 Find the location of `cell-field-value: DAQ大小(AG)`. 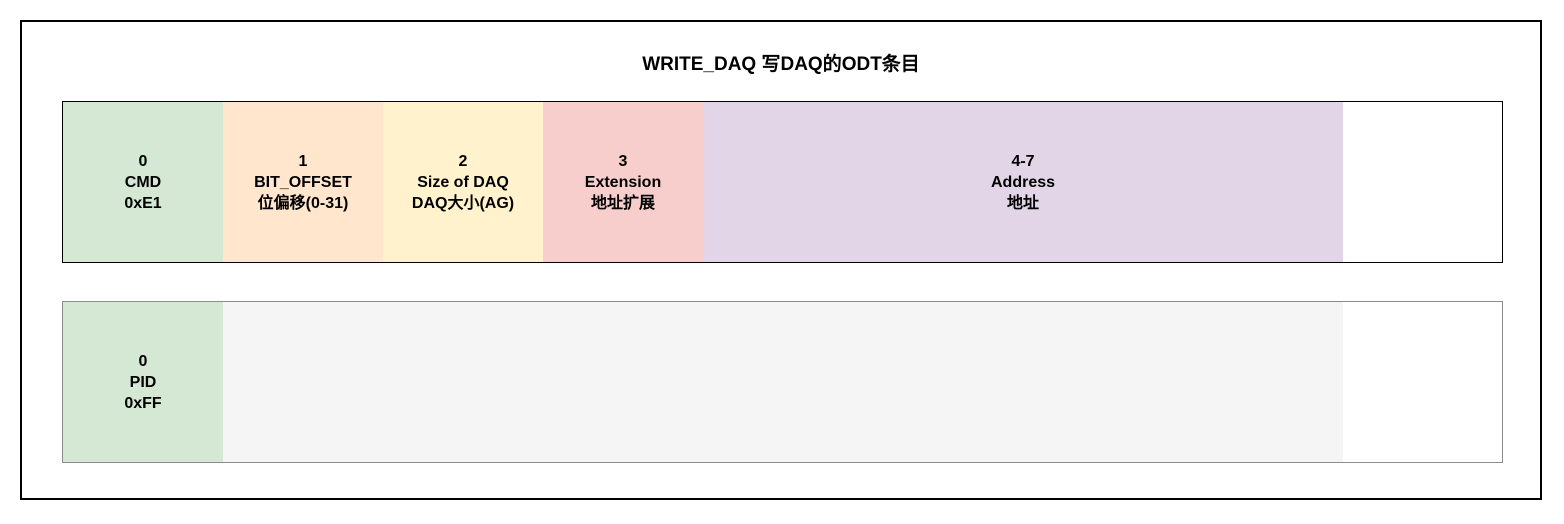

cell-field-value: DAQ大小(AG) is located at coordinates (463, 203).